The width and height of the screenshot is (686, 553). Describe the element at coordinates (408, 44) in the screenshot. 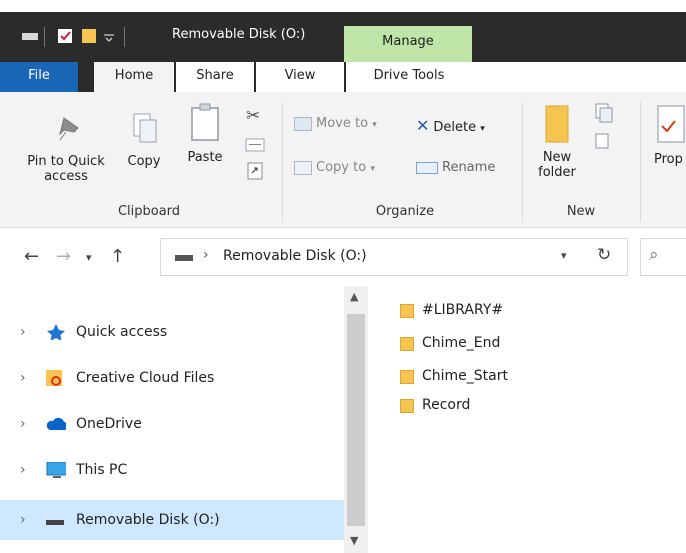

I see `manage-contextual-tab: Manage` at that location.